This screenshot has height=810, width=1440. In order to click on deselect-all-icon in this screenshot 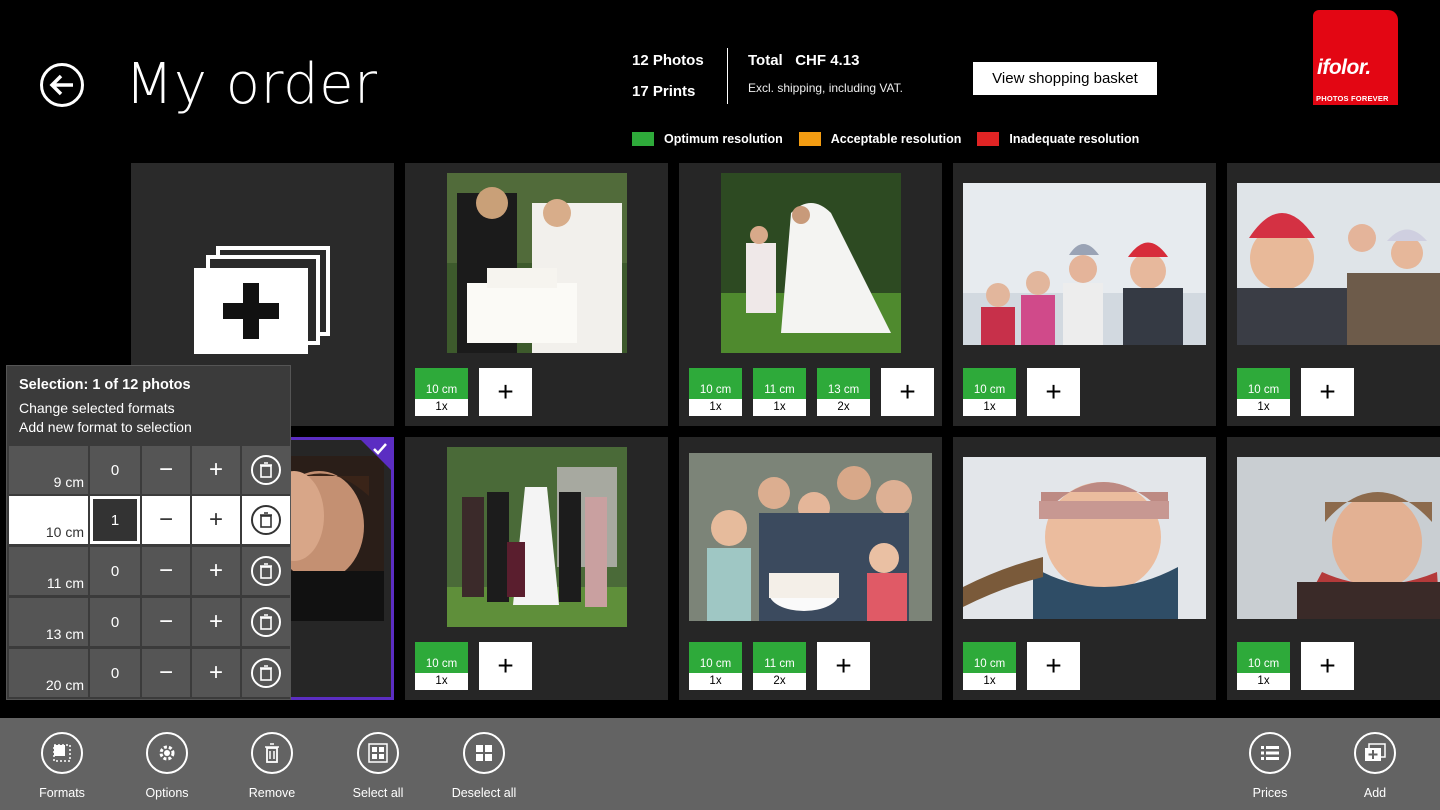, I will do `click(484, 753)`.